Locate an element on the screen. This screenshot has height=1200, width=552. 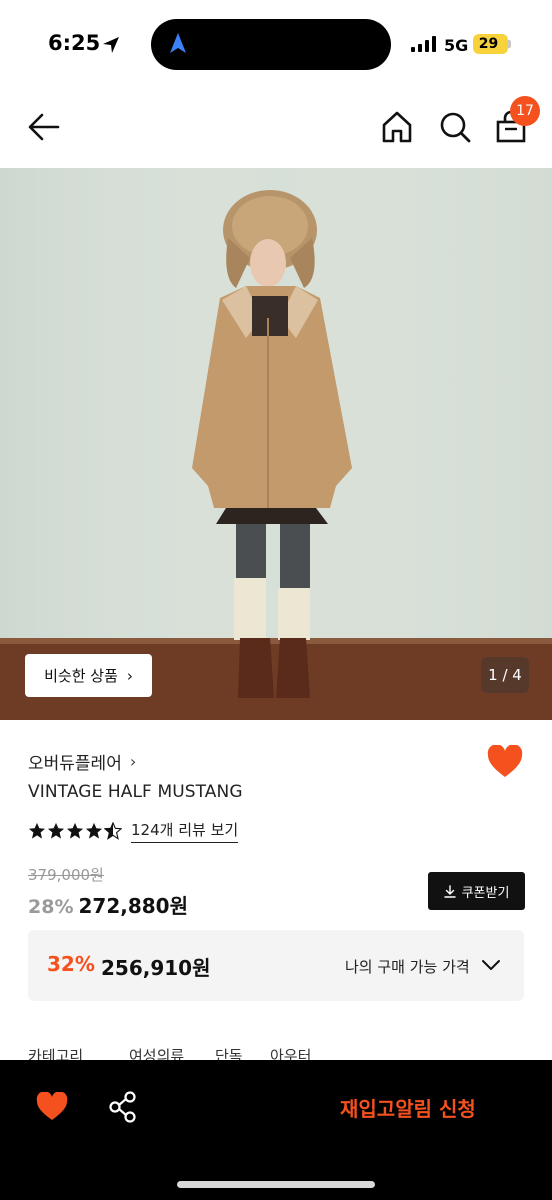
best-price-label: 나의 구매 가능 가격 is located at coordinates (407, 967).